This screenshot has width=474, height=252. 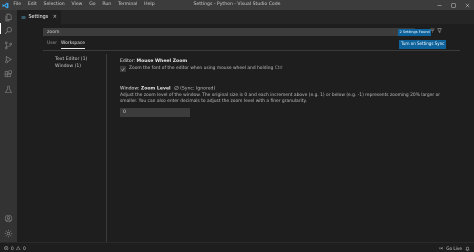 What do you see at coordinates (8, 30) in the screenshot?
I see `search-icon` at bounding box center [8, 30].